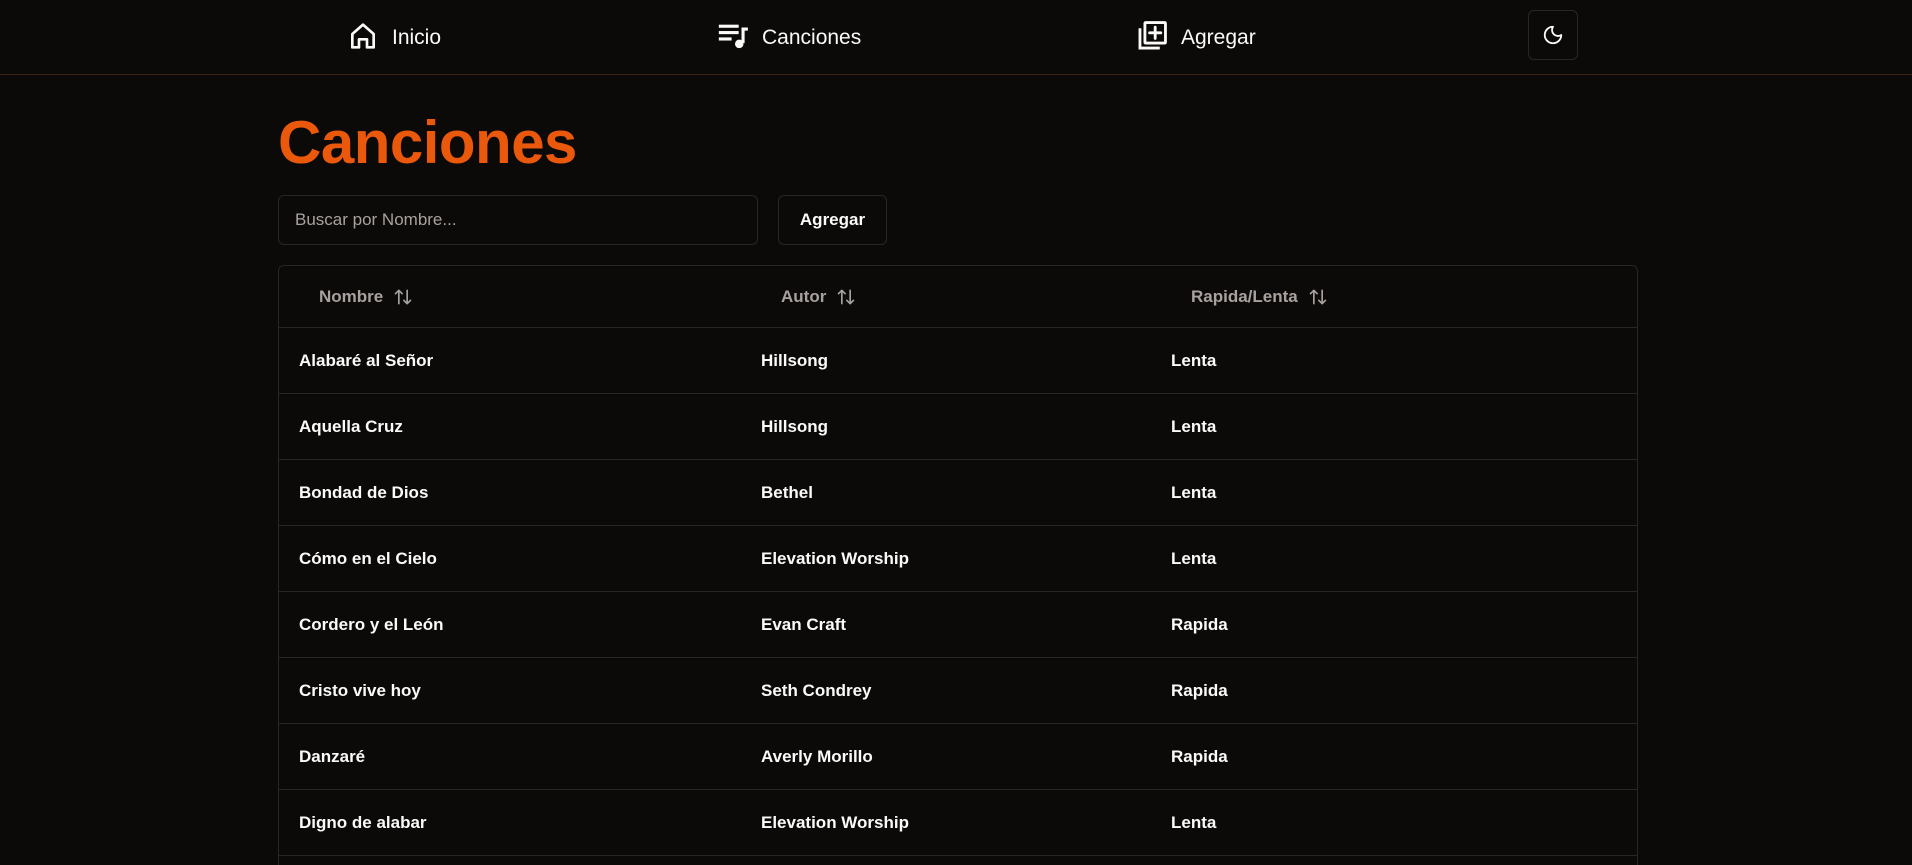  Describe the element at coordinates (427, 142) in the screenshot. I see `page-title: Canciones` at that location.